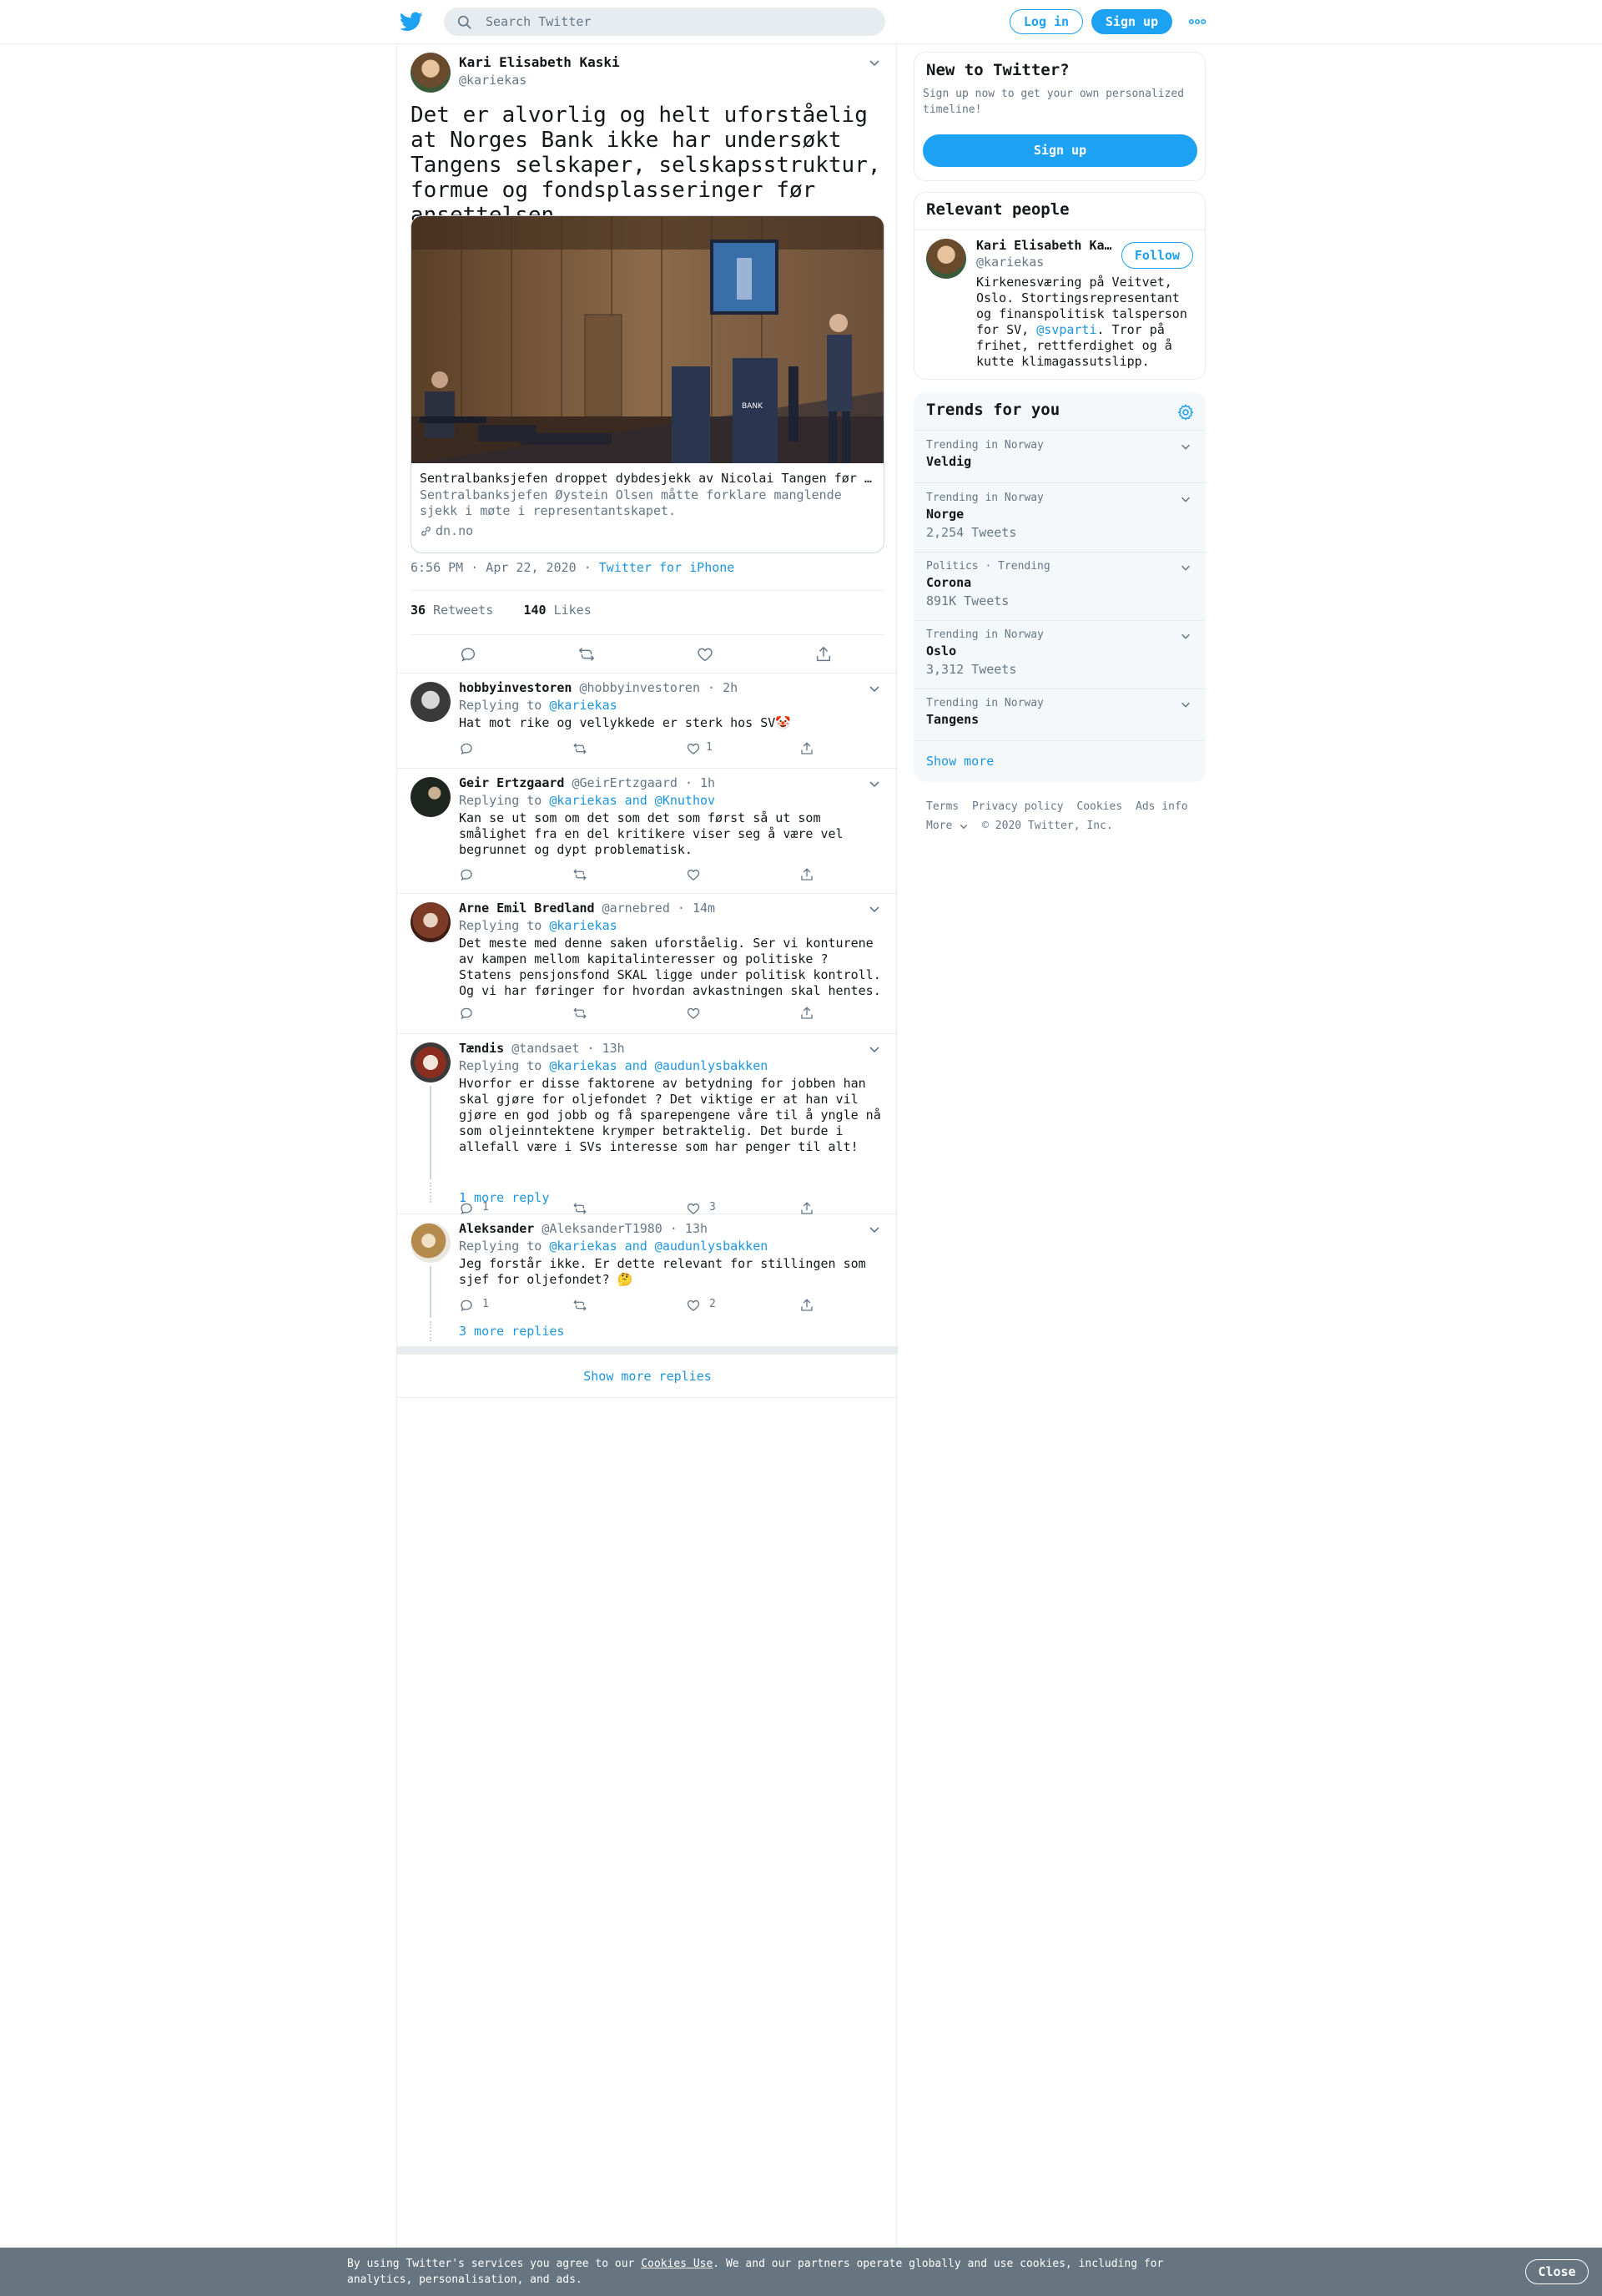 This screenshot has height=2296, width=1602. What do you see at coordinates (1157, 255) in the screenshot?
I see `follow-button: Follow` at bounding box center [1157, 255].